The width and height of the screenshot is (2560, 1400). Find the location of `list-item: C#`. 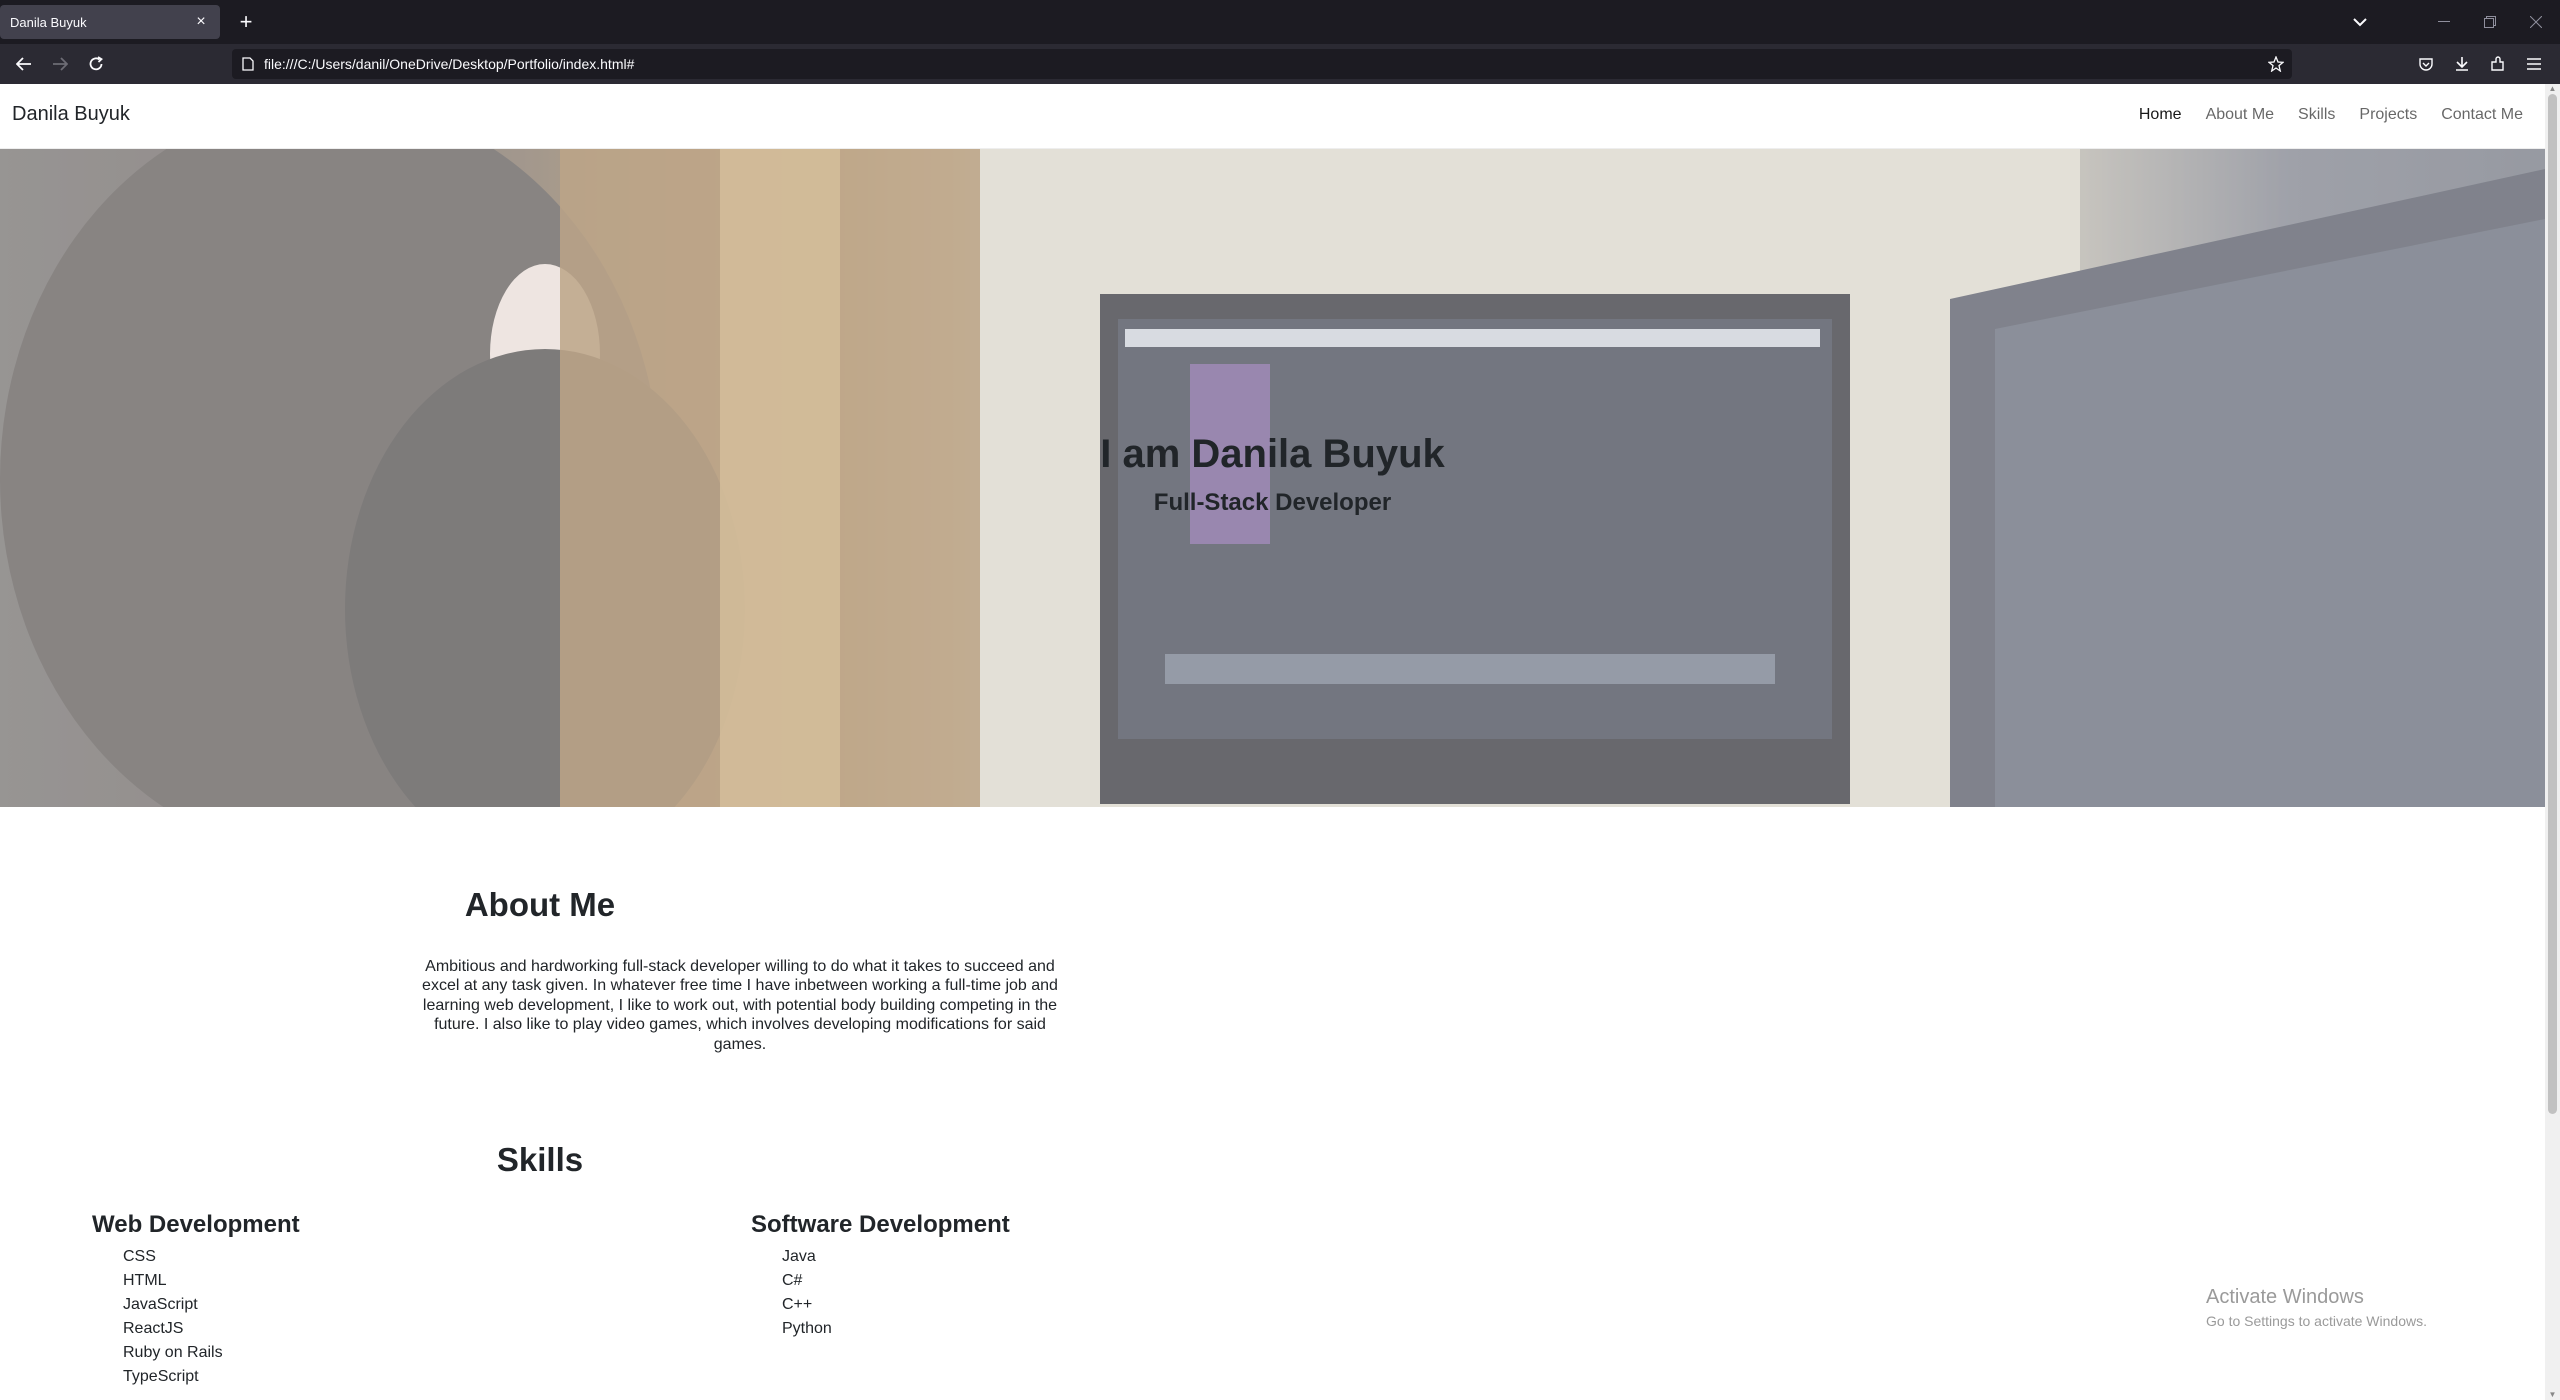

list-item: C# is located at coordinates (792, 1280).